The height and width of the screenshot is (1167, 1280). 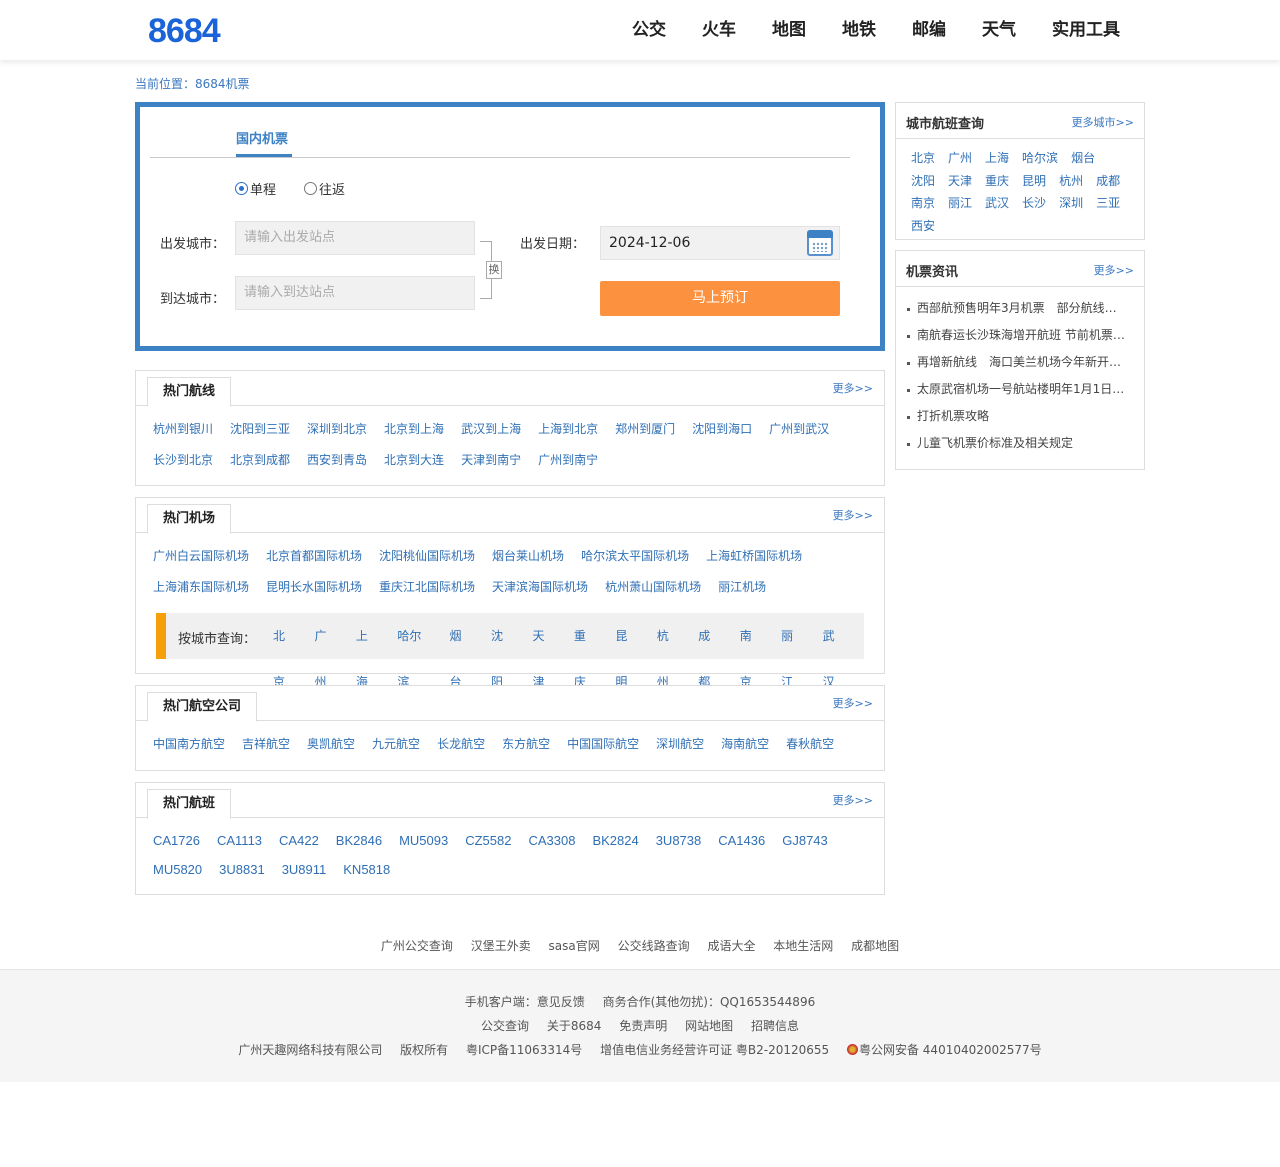 What do you see at coordinates (176, 840) in the screenshot?
I see `flight-link: CA1726` at bounding box center [176, 840].